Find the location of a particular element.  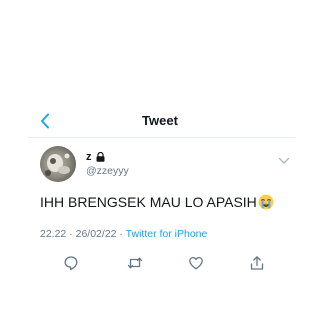

tweet-text: IHH BRENGSEK MAU LO APASIH is located at coordinates (157, 202).